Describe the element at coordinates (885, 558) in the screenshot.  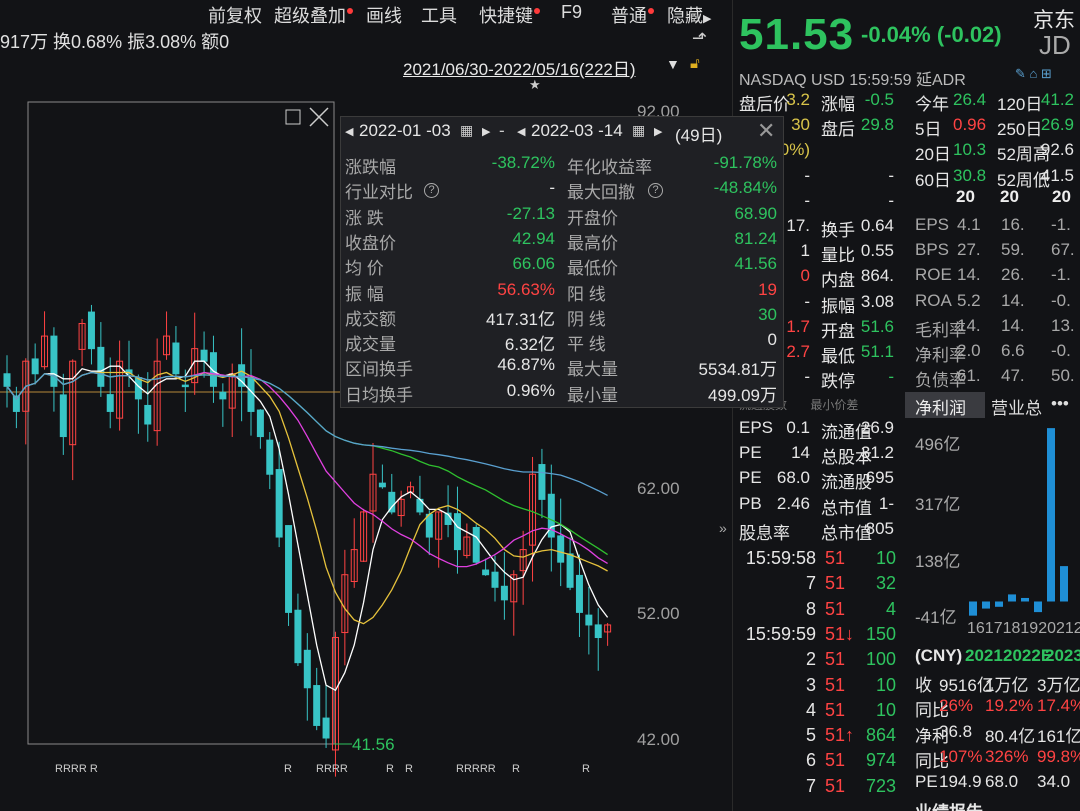
I see `tick-volume: 10` at that location.